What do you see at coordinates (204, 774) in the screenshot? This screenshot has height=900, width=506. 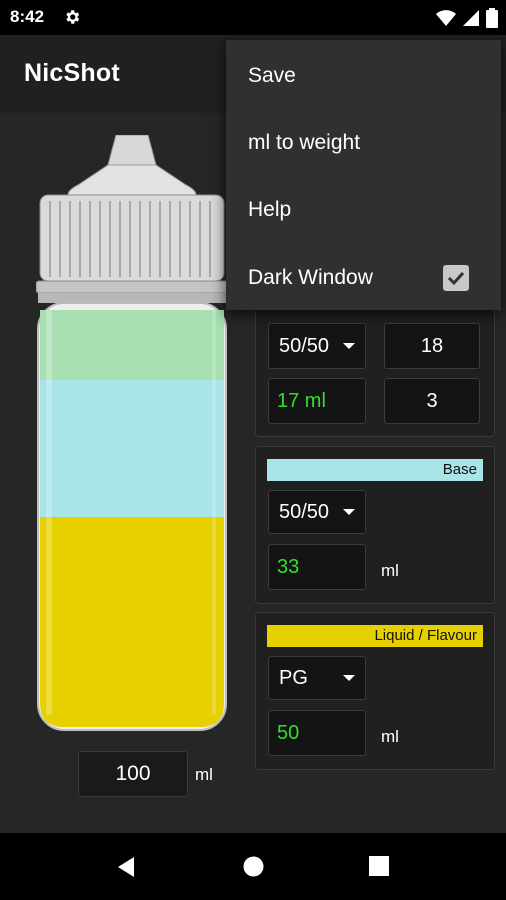 I see `bottle-size-unit: ml` at bounding box center [204, 774].